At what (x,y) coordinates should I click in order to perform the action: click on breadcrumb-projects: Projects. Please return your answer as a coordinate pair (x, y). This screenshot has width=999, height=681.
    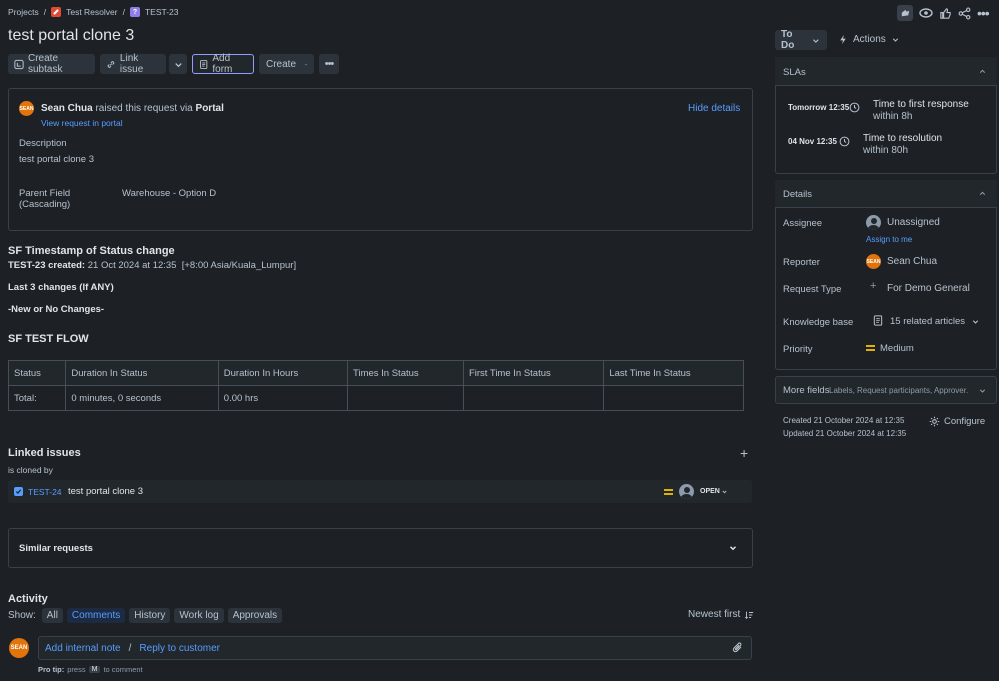
    Looking at the image, I should click on (23, 12).